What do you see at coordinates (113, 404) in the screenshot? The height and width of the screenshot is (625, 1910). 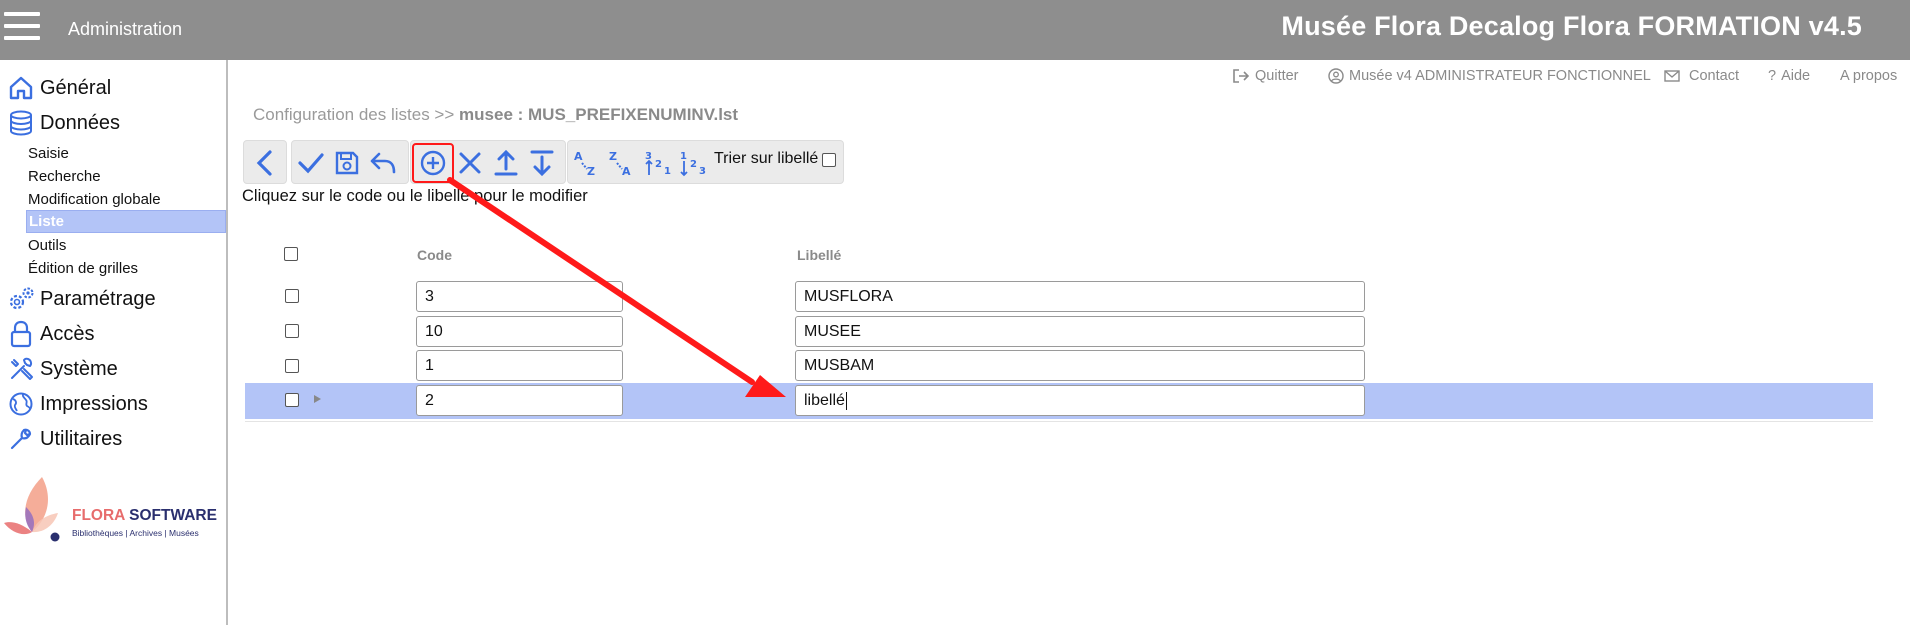 I see `sidebar-item-impressions: Impressions` at bounding box center [113, 404].